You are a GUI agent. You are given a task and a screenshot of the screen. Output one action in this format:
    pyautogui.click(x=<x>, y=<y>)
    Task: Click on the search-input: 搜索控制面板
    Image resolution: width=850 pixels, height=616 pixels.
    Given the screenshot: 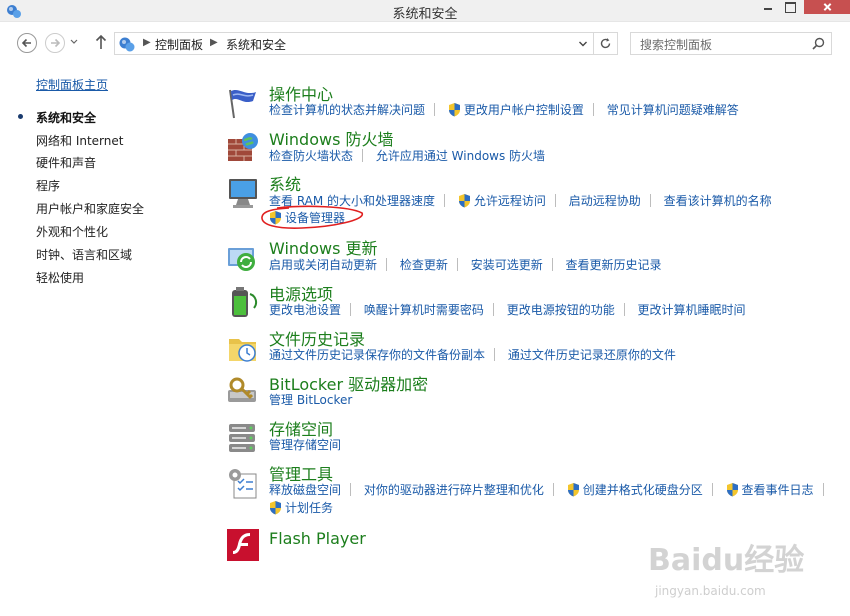 What is the action you would take?
    pyautogui.click(x=676, y=44)
    